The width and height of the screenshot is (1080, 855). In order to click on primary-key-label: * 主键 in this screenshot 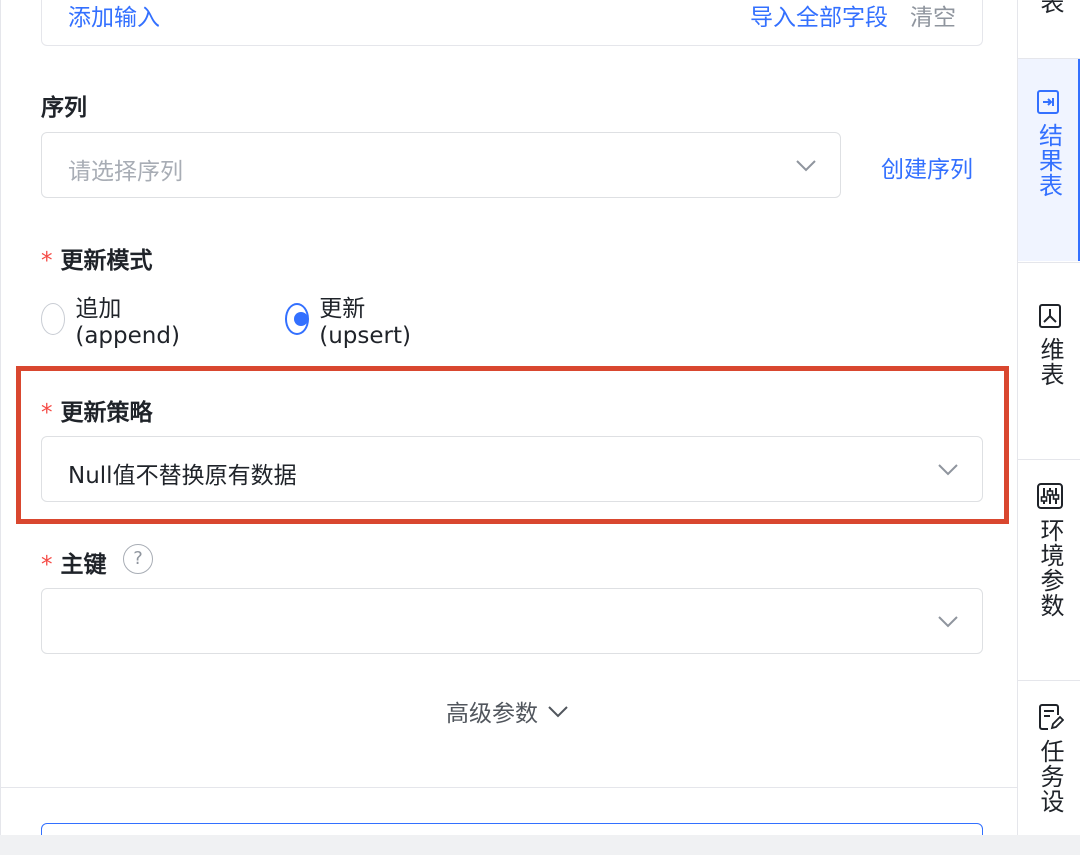, I will do `click(74, 562)`.